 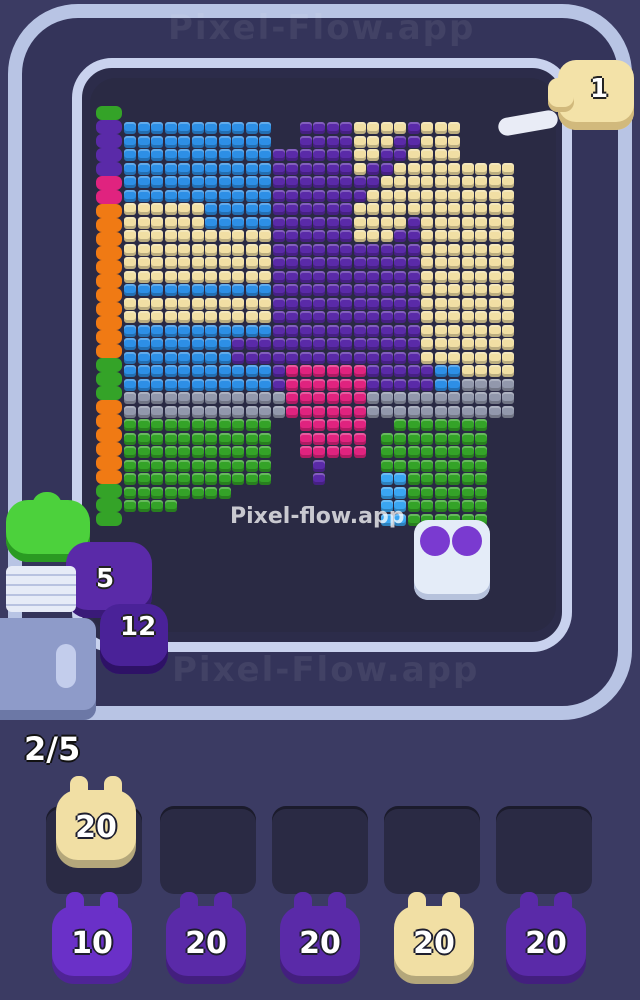 I want to click on queue-shooter-bottom-4: 20, so click(x=434, y=938).